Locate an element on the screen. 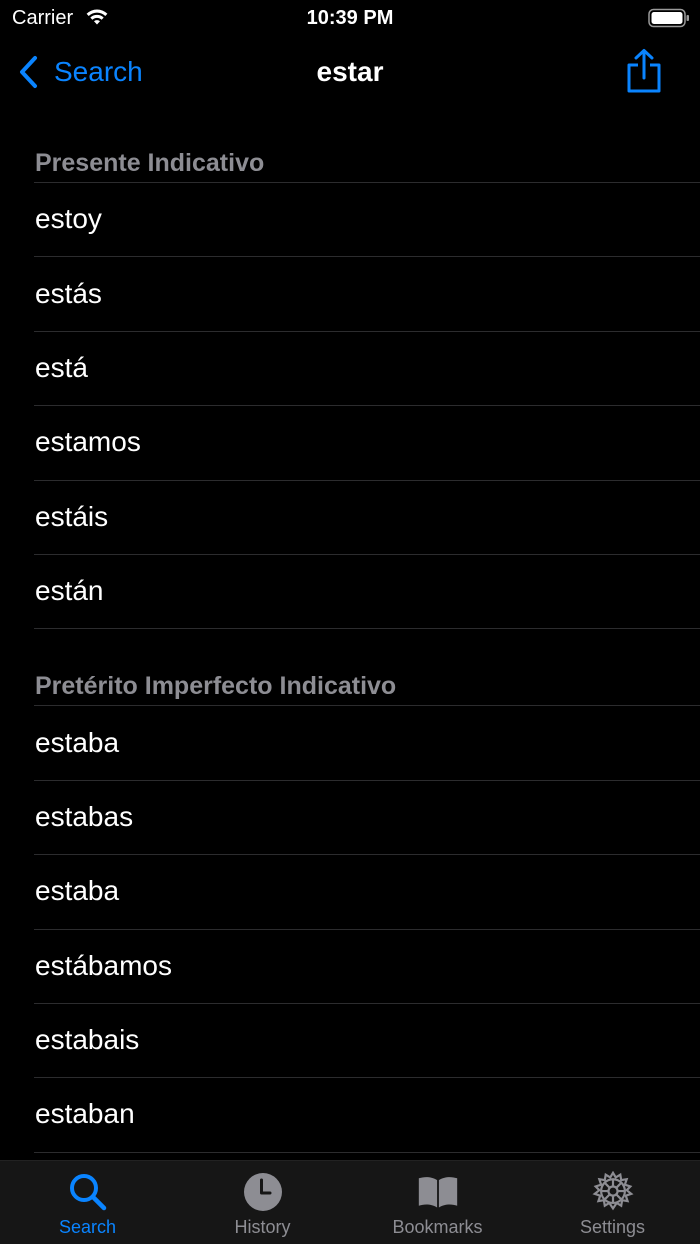 The image size is (700, 1244). search-icon is located at coordinates (87, 1192).